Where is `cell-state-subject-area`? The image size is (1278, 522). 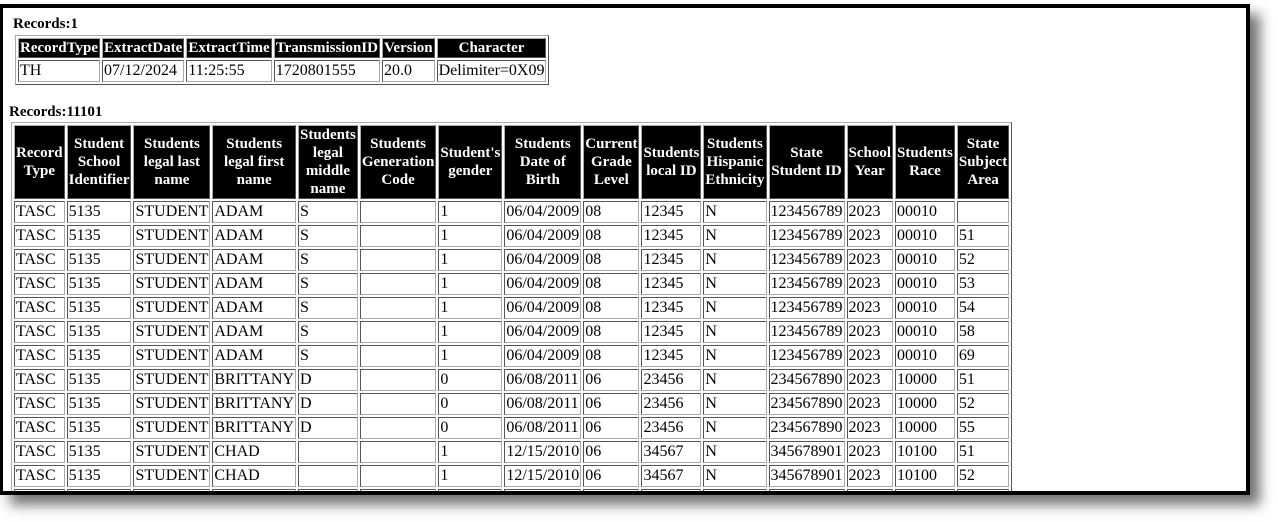
cell-state-subject-area is located at coordinates (983, 212).